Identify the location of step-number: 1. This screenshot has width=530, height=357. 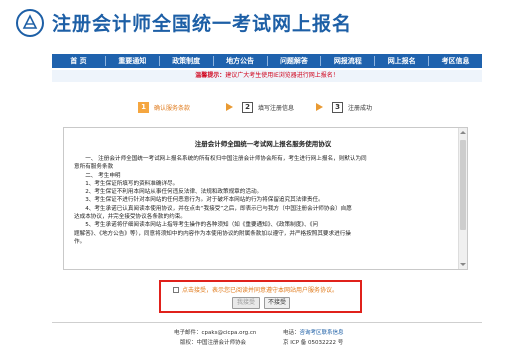
(143, 107).